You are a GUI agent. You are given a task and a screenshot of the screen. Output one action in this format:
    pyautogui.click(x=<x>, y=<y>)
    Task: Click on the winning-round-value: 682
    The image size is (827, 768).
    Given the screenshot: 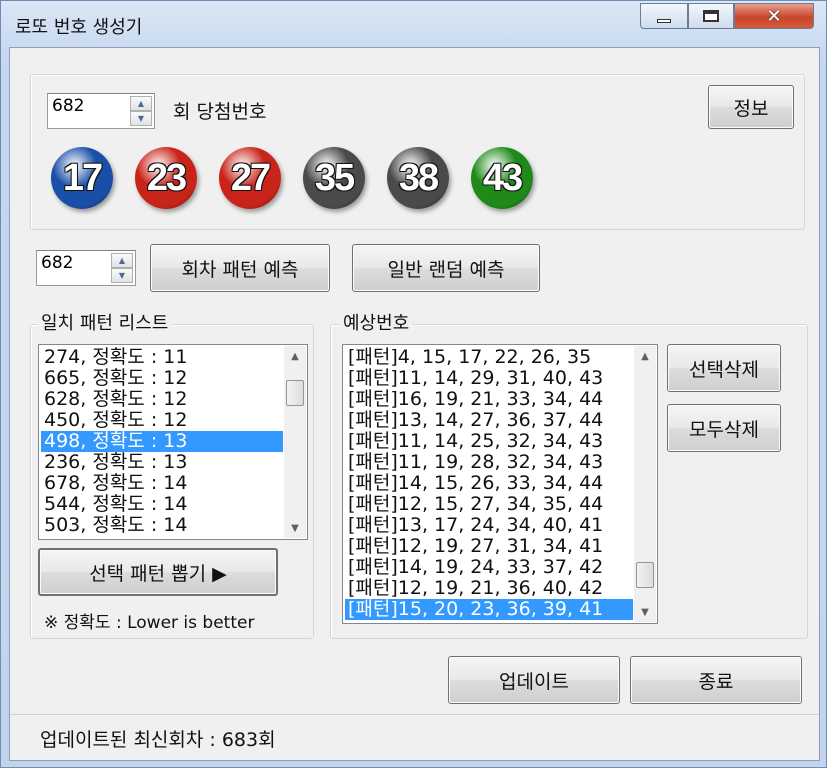 What is the action you would take?
    pyautogui.click(x=68, y=106)
    